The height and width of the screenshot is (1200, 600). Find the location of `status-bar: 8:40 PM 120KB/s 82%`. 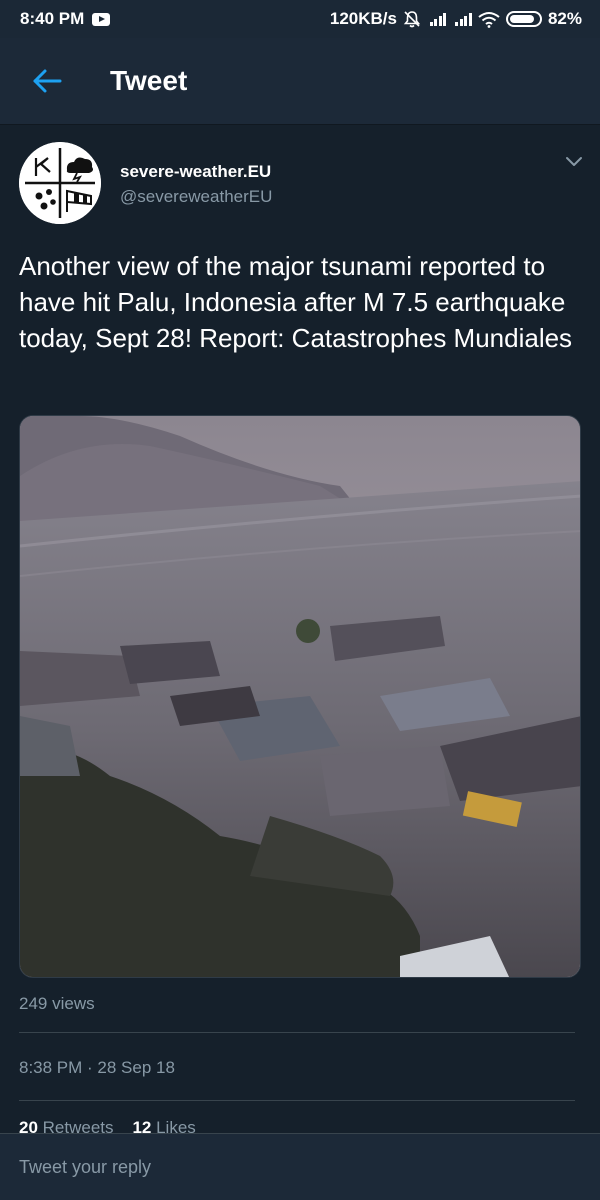

status-bar: 8:40 PM 120KB/s 82% is located at coordinates (300, 19).